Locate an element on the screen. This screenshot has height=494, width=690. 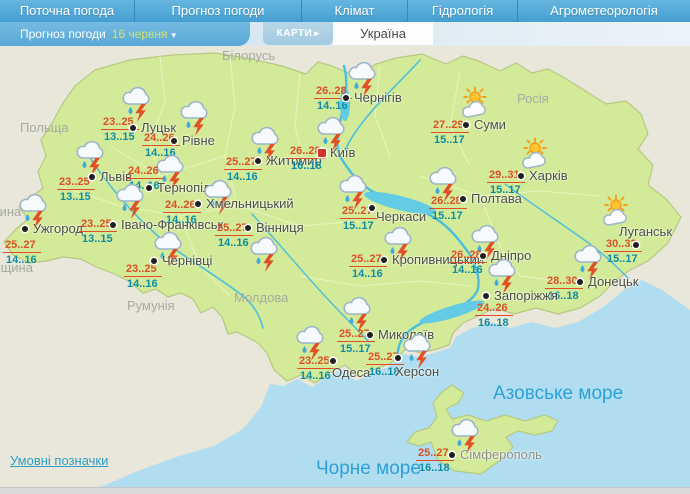
capital-marker is located at coordinates (322, 153).